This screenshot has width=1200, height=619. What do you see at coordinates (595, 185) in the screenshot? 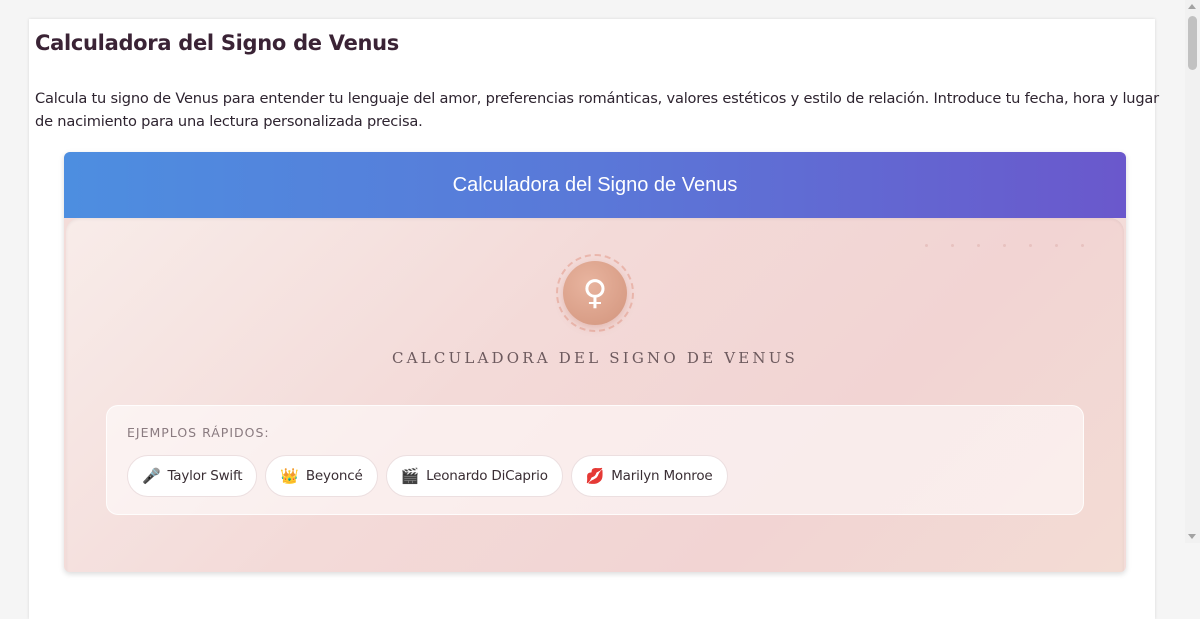
I see `card-header: Calculadora del Signo de Venus` at bounding box center [595, 185].